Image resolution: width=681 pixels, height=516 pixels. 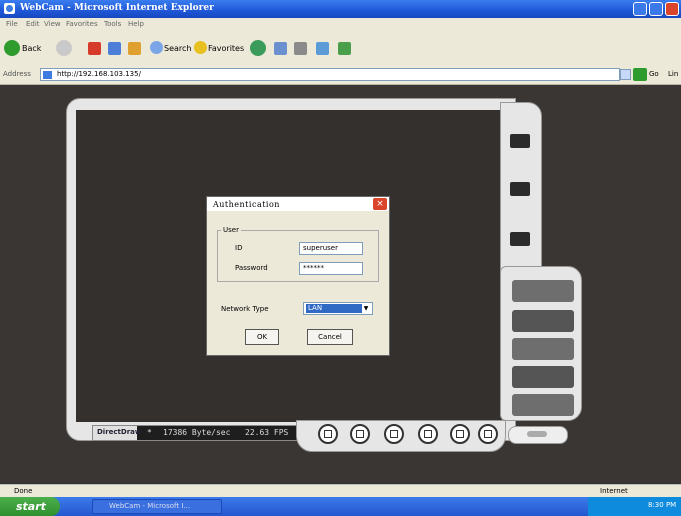 I want to click on audio-icon, so click(x=460, y=434).